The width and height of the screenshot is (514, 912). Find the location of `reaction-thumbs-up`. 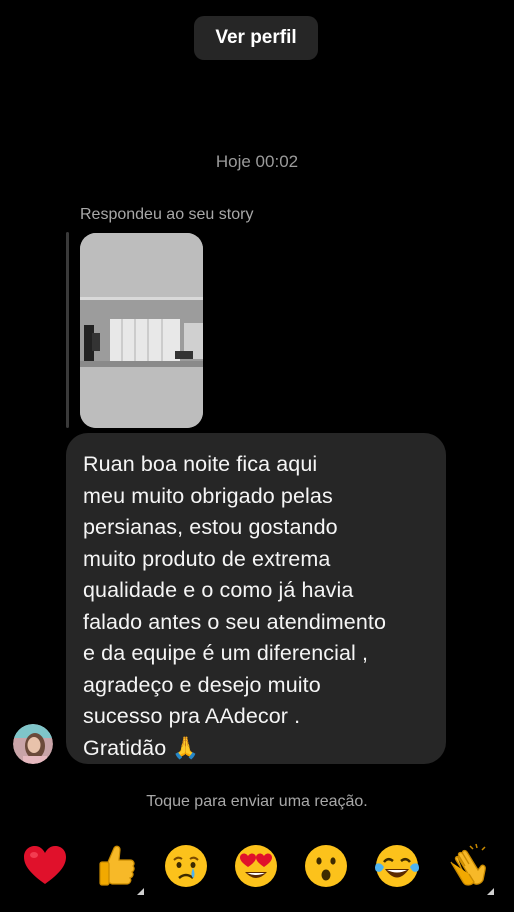

reaction-thumbs-up is located at coordinates (118, 868).